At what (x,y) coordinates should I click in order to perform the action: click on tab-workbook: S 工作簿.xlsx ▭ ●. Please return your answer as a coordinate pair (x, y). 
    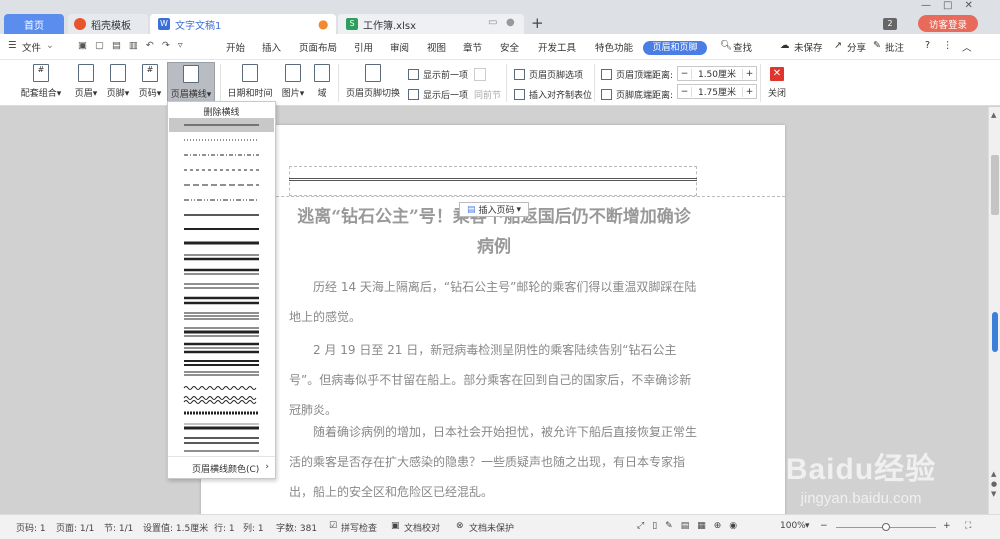
    Looking at the image, I should click on (431, 24).